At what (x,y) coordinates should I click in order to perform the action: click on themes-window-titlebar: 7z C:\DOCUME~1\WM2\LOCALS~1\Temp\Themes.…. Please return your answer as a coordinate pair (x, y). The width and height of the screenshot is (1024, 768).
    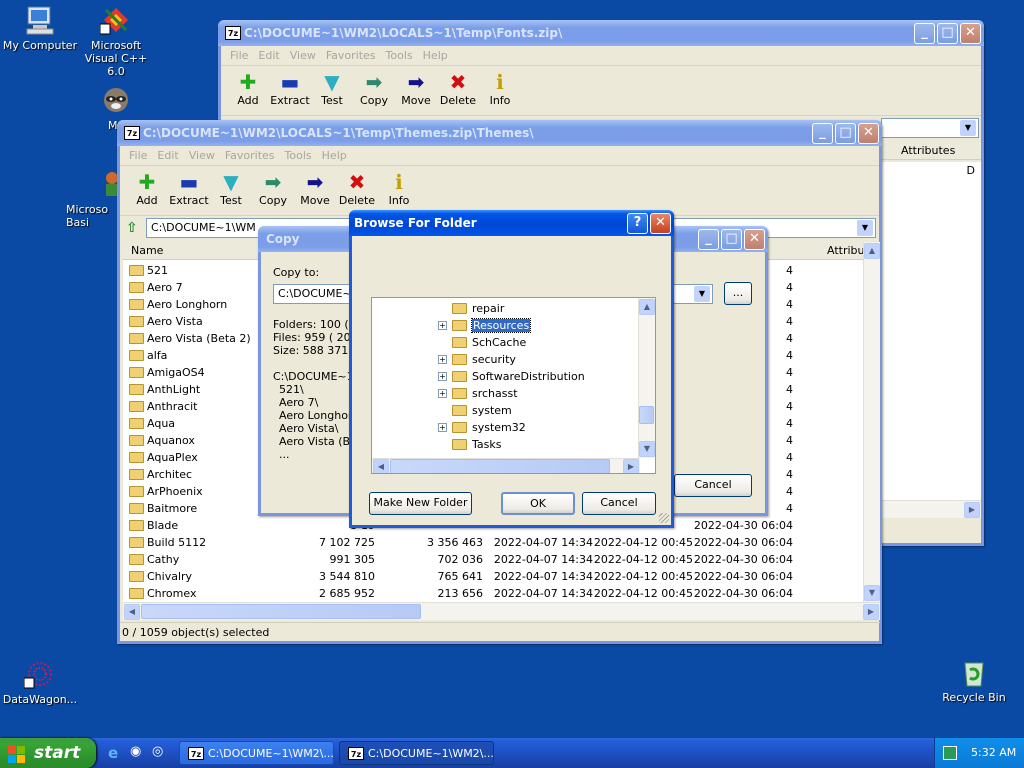
    Looking at the image, I should click on (499, 133).